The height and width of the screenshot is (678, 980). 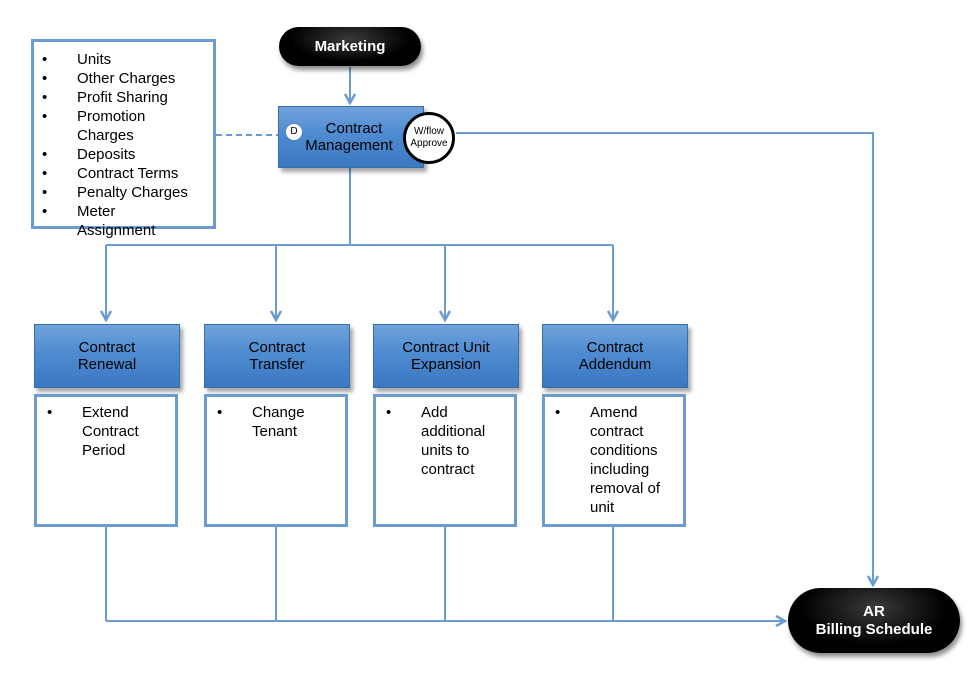 I want to click on subprocess-title-line2: Expansion, so click(x=446, y=364).